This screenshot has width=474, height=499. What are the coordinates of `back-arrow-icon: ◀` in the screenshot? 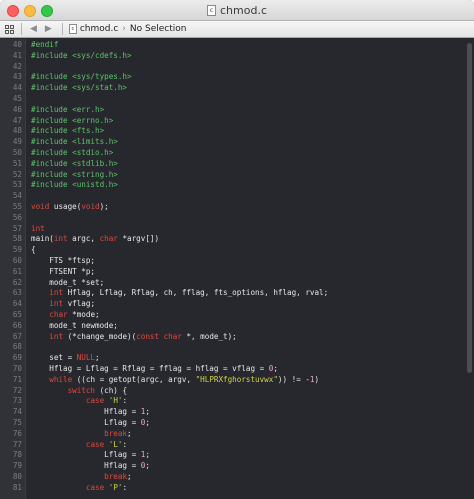 It's located at (33, 29).